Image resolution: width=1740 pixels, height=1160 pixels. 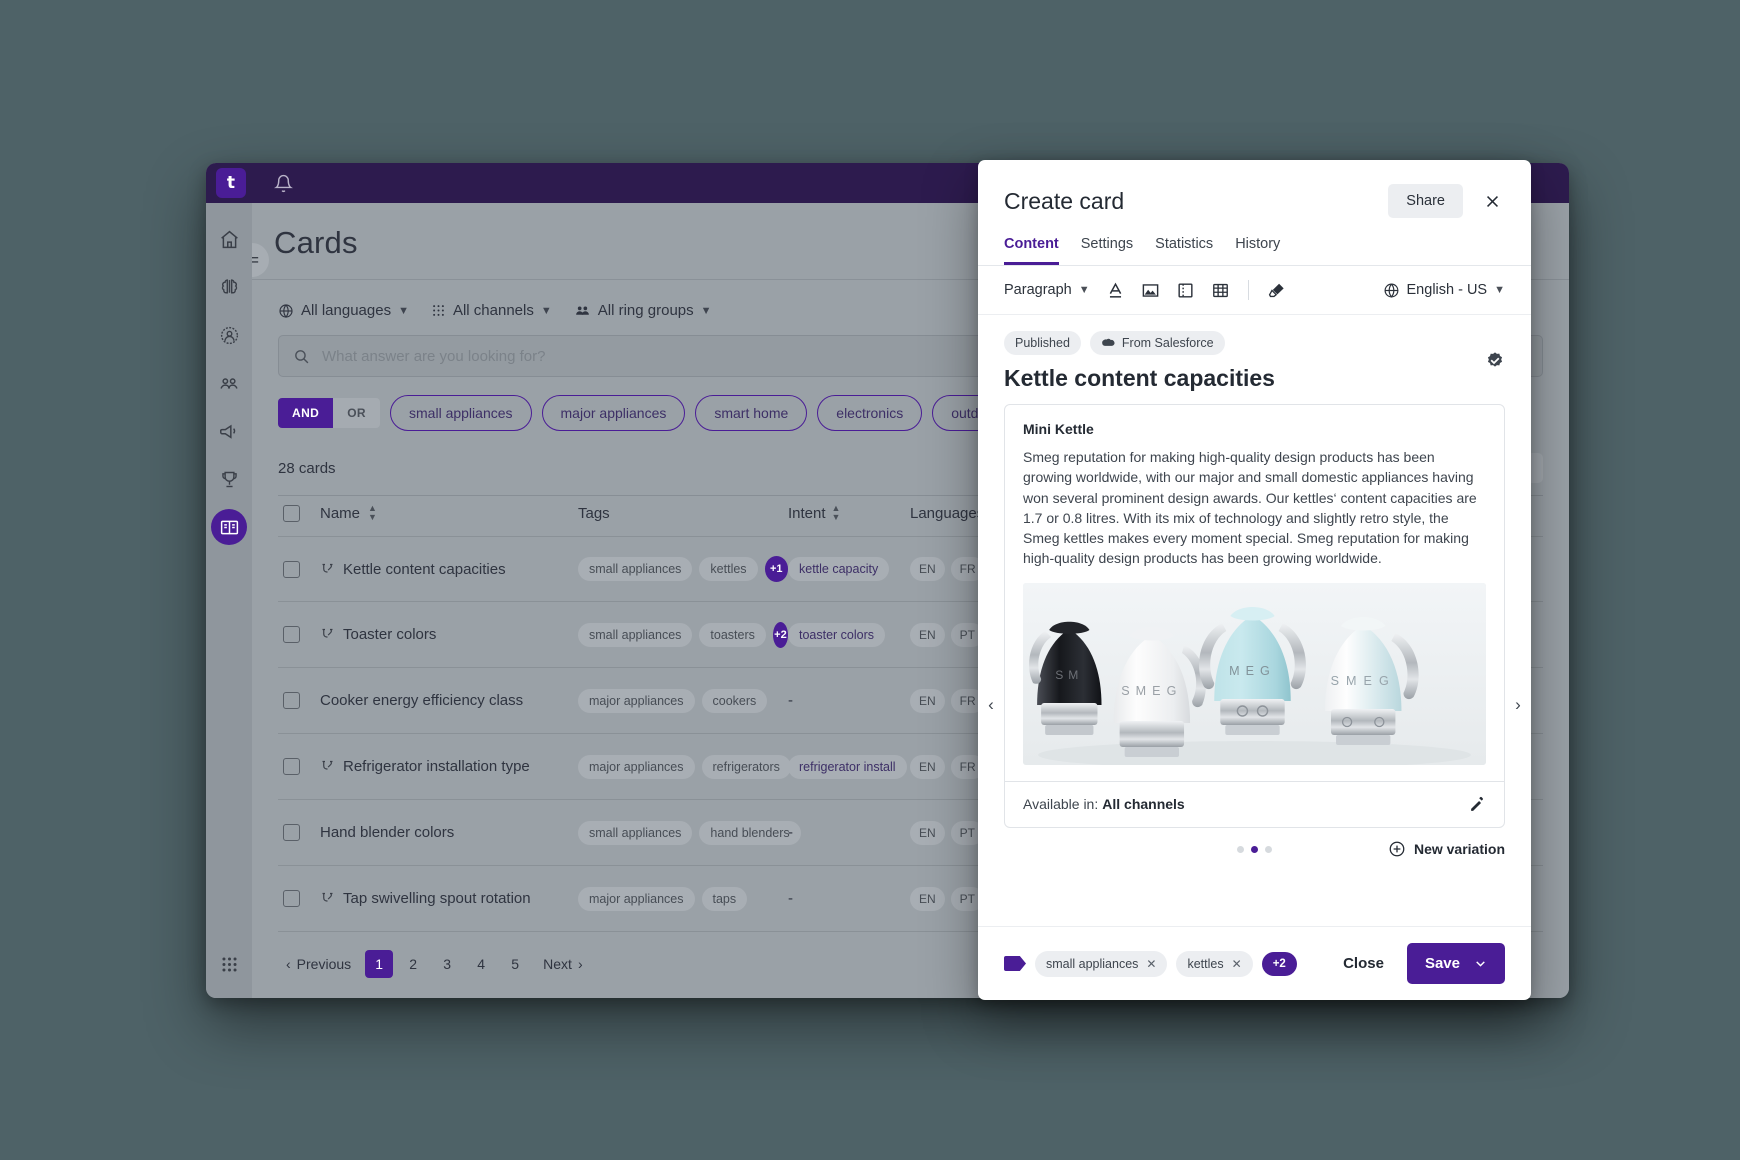 I want to click on pagination-page-4: 4, so click(x=481, y=964).